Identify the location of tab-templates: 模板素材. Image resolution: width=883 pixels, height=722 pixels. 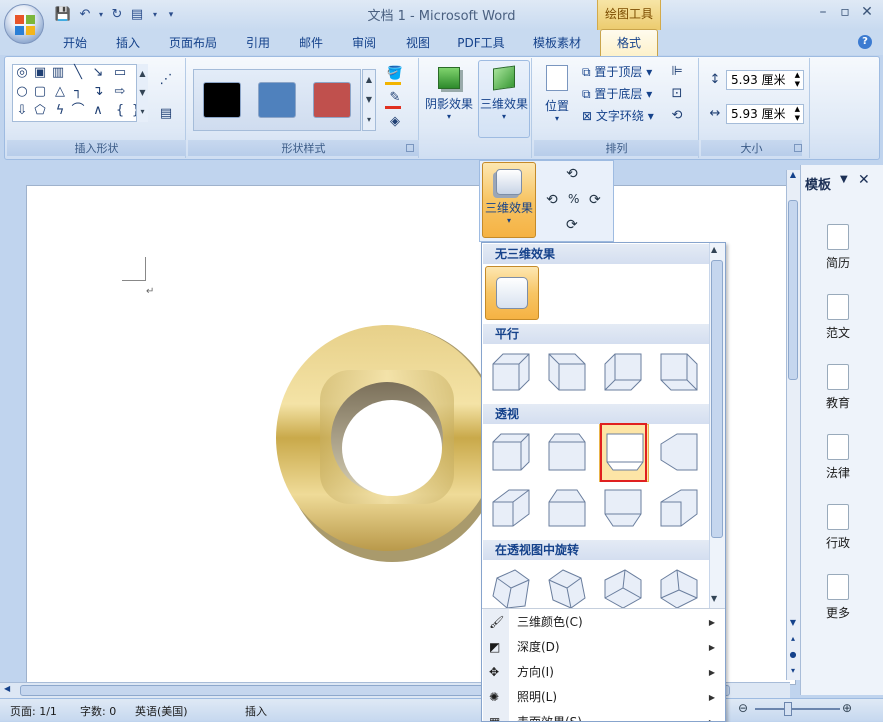
(557, 43).